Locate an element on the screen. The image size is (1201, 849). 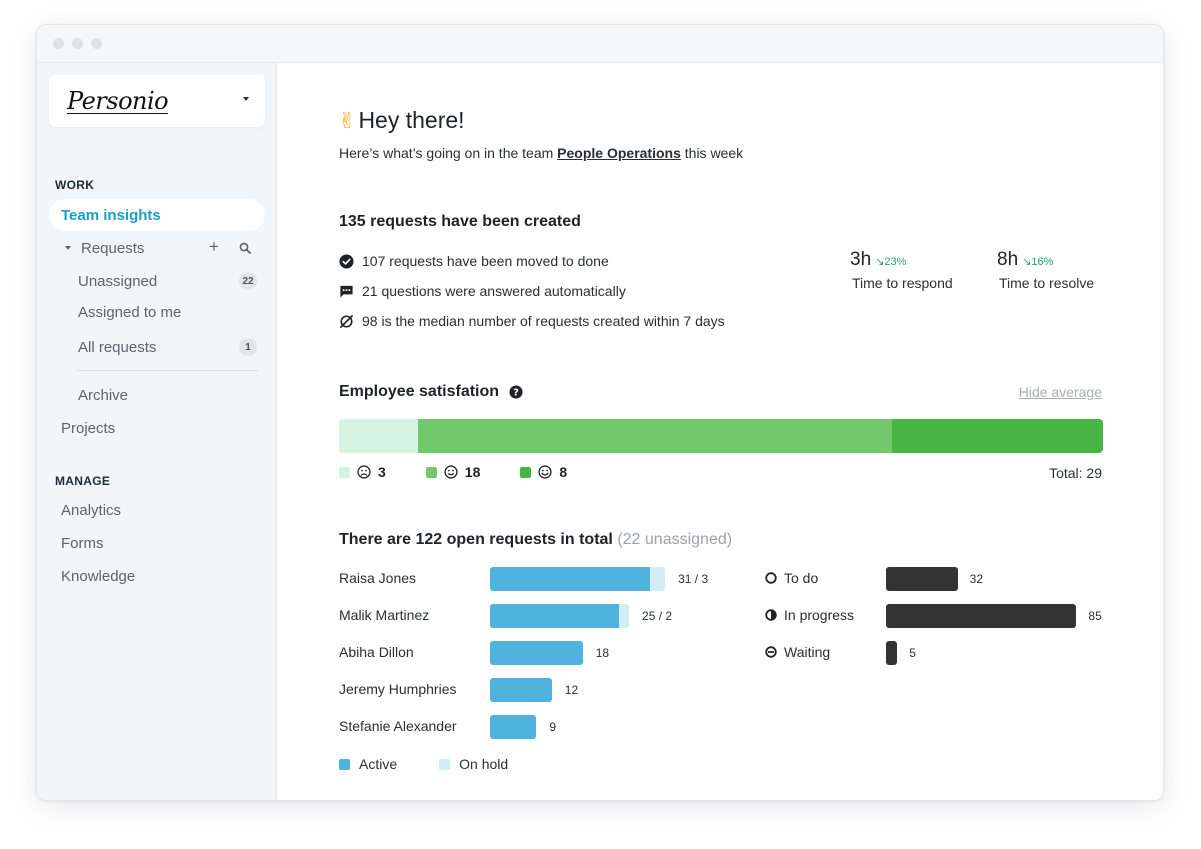
search-icon is located at coordinates (245, 248).